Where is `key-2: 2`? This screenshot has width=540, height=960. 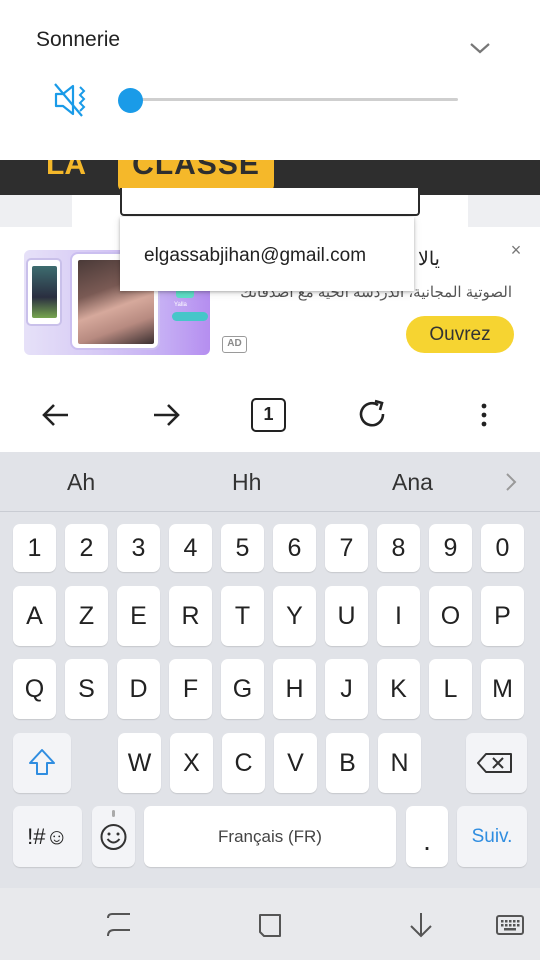 key-2: 2 is located at coordinates (86, 548).